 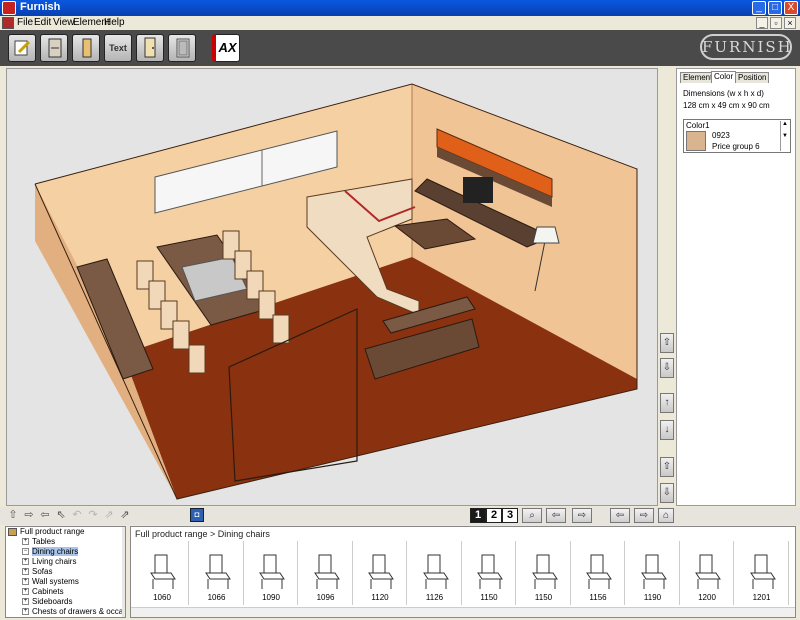 What do you see at coordinates (150, 48) in the screenshot?
I see `door-button` at bounding box center [150, 48].